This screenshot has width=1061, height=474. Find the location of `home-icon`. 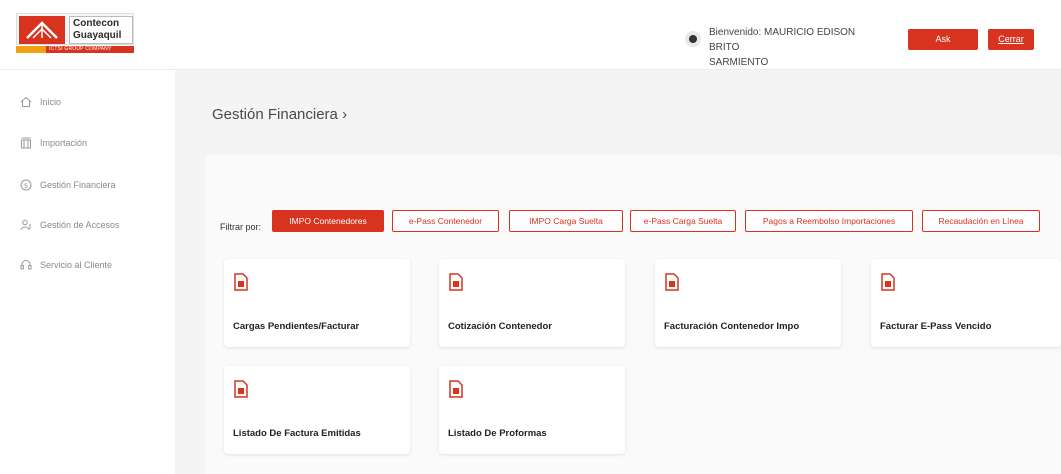

home-icon is located at coordinates (26, 102).